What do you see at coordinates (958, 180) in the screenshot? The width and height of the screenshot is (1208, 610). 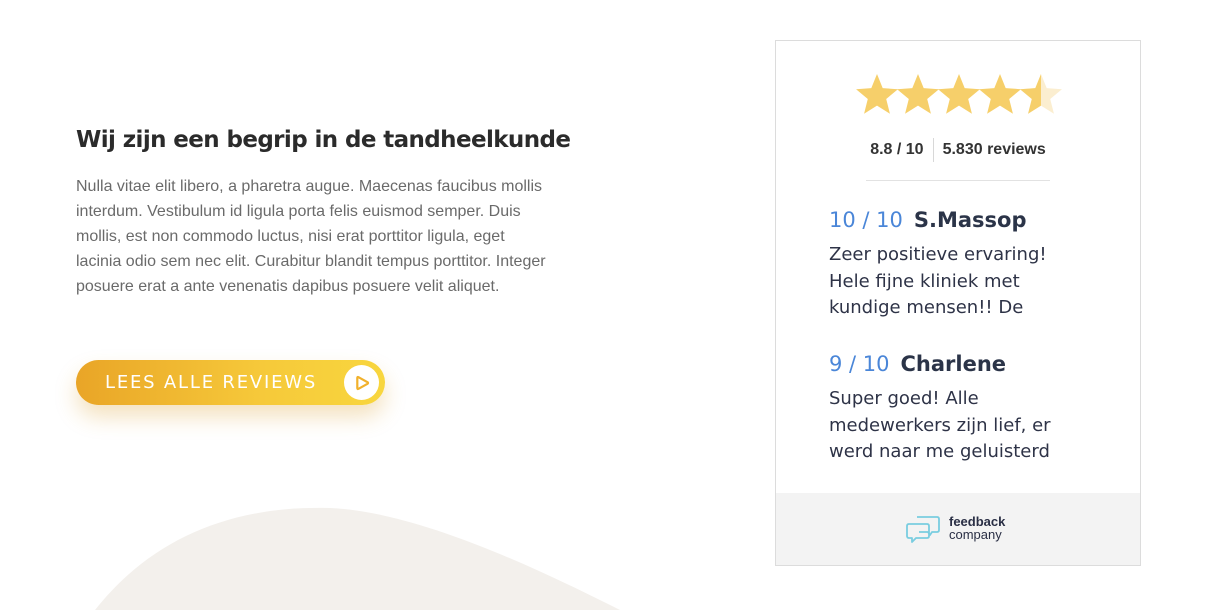 I see `header-divider` at bounding box center [958, 180].